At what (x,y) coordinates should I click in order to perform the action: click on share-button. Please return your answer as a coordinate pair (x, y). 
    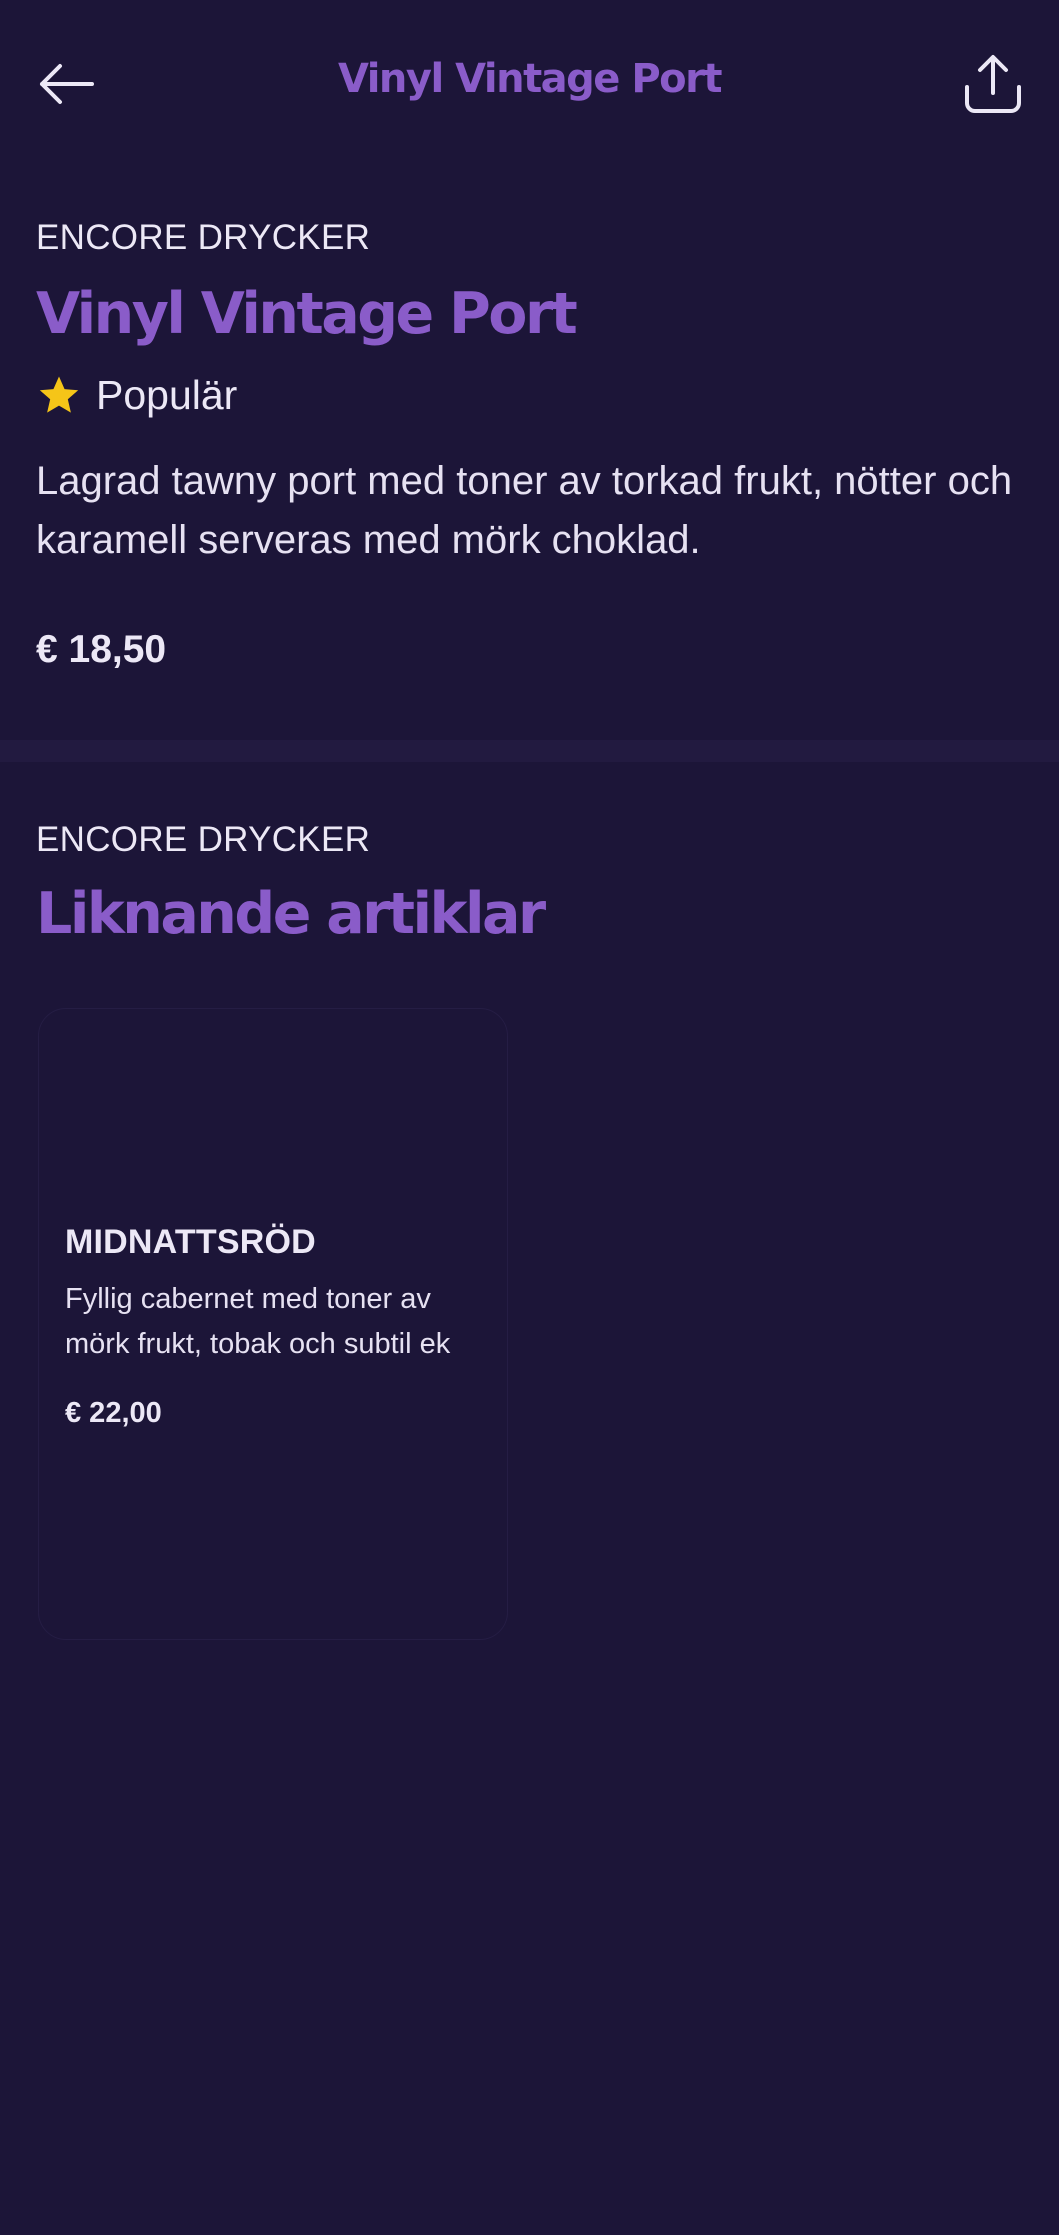
    Looking at the image, I should click on (993, 84).